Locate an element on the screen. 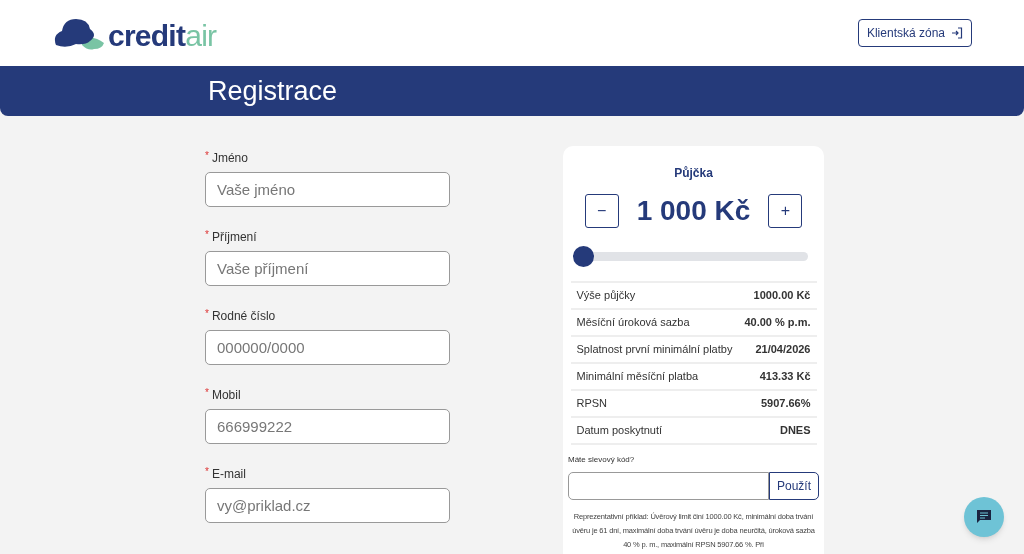 This screenshot has height=554, width=1024. input-field: Vaše příjmení is located at coordinates (327, 268).